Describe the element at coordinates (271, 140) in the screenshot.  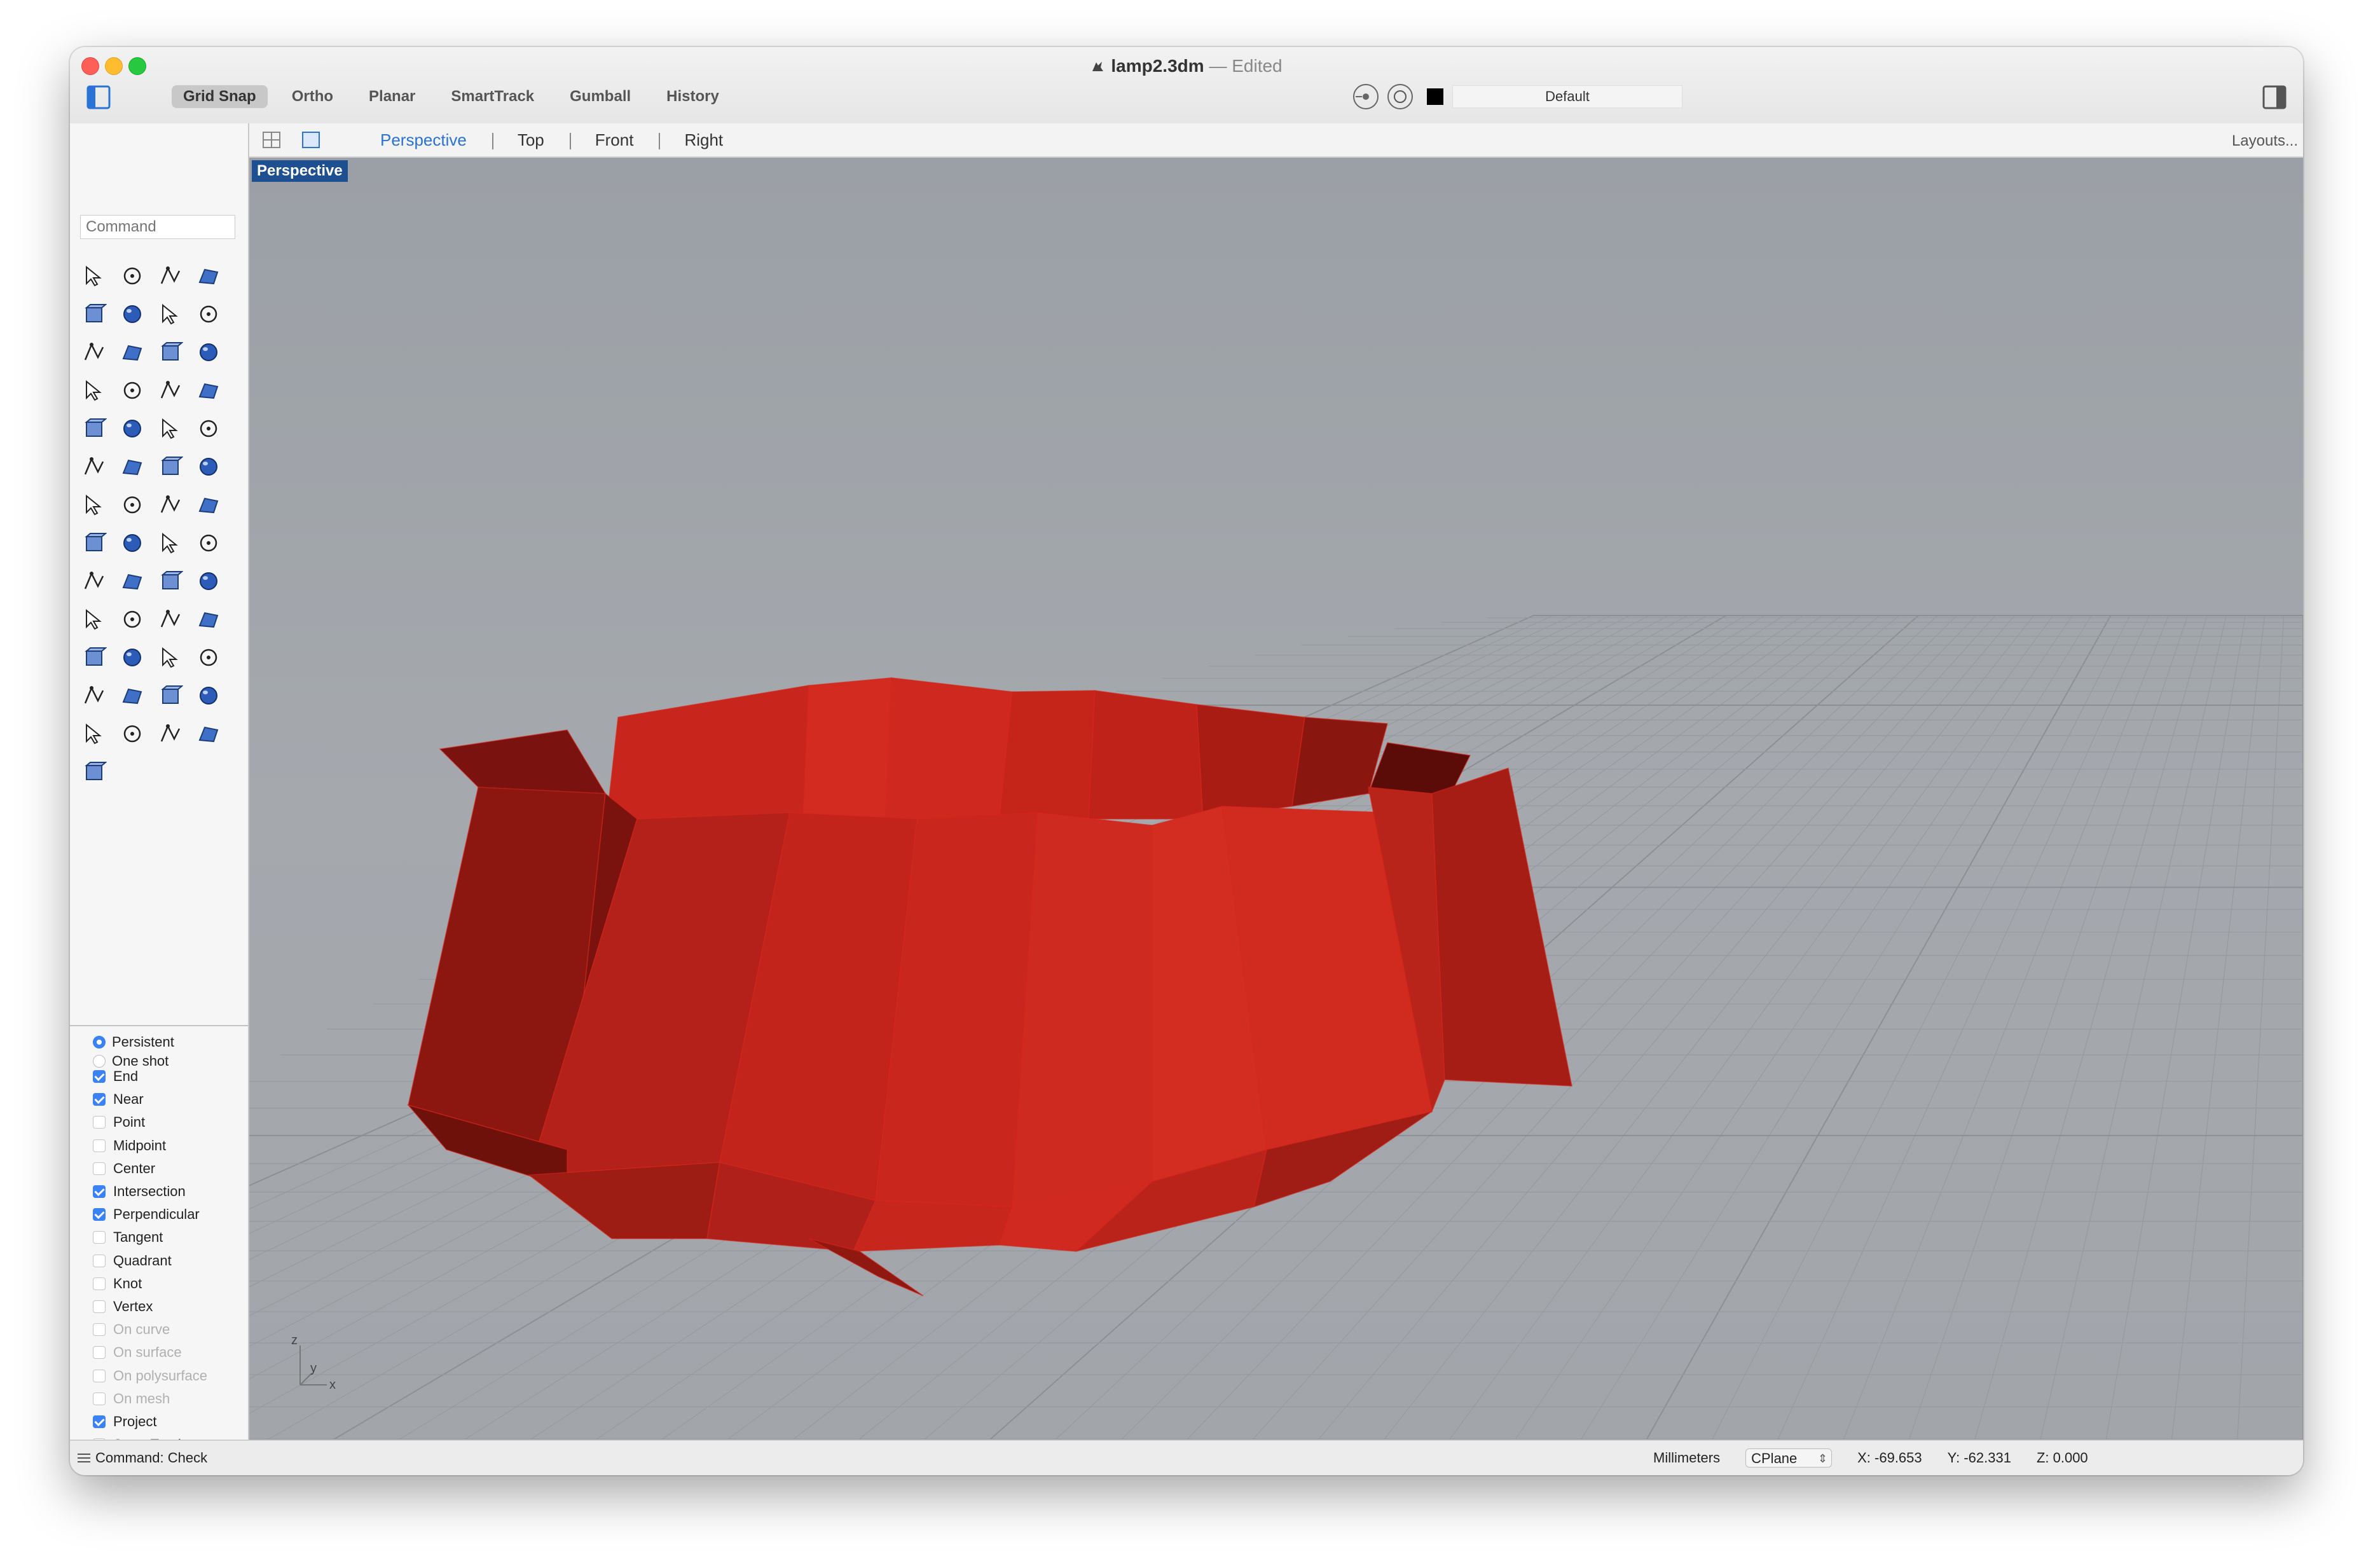
I see `four-viewport-layout-icon` at that location.